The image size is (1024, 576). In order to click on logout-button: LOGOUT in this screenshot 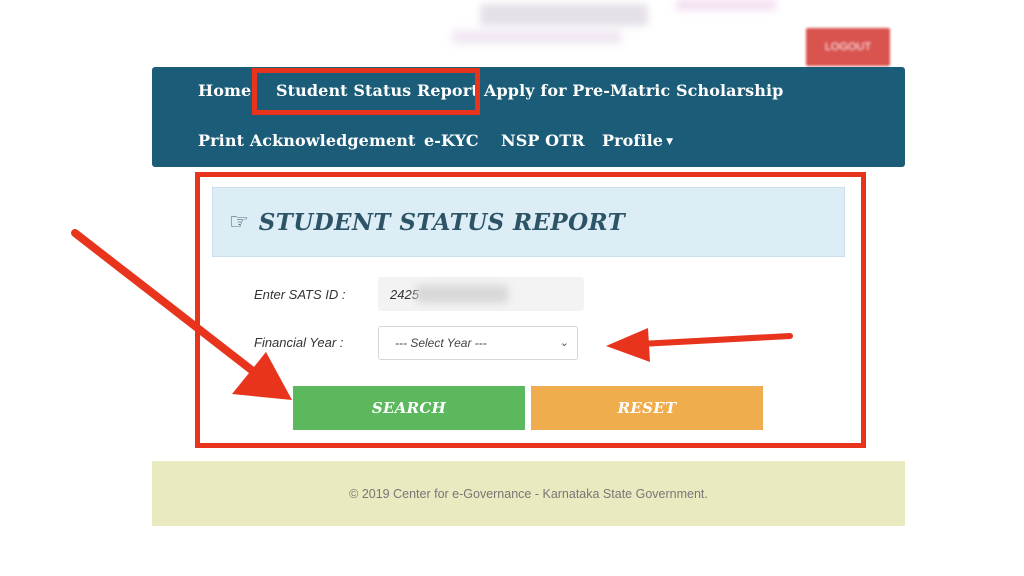, I will do `click(848, 47)`.